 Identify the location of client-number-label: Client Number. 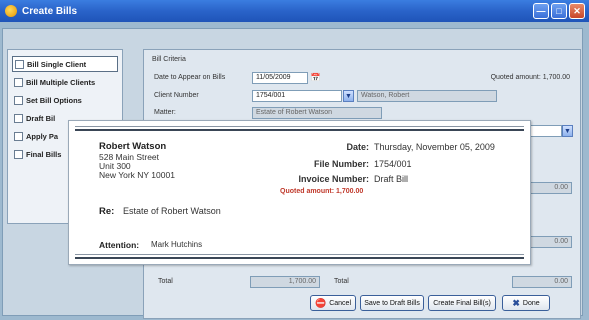
(176, 95).